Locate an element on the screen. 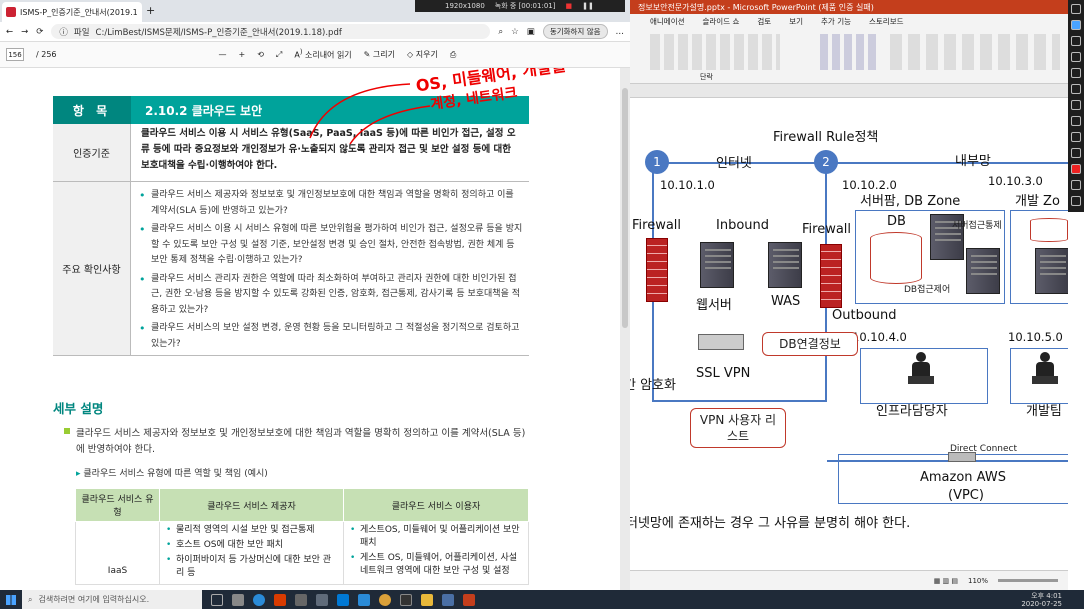  zoom-out-icon: — is located at coordinates (223, 54).